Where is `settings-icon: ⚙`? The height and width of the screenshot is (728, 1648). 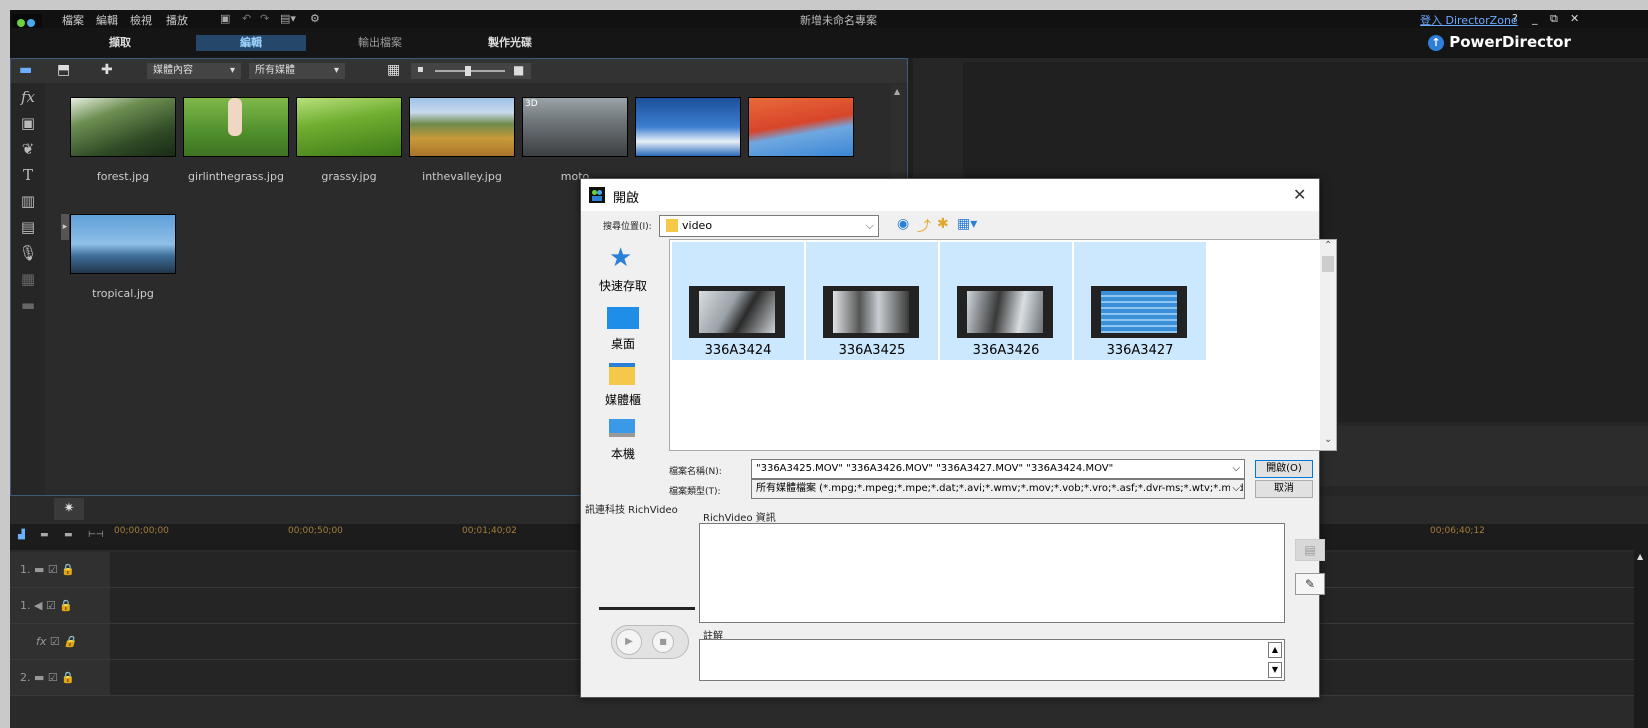 settings-icon: ⚙ is located at coordinates (315, 18).